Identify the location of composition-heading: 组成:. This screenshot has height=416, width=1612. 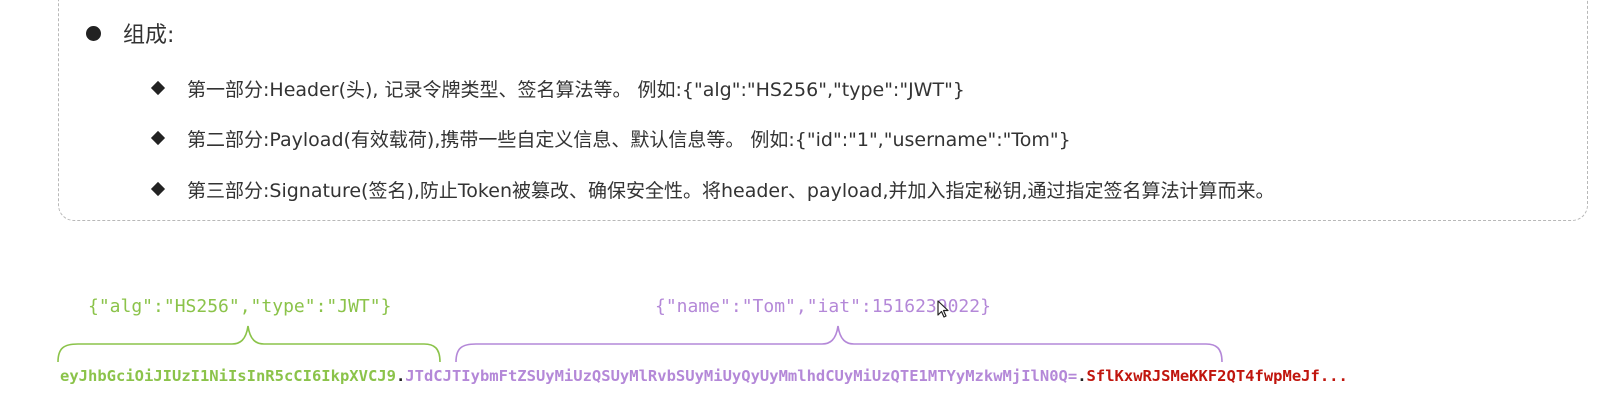
(130, 33).